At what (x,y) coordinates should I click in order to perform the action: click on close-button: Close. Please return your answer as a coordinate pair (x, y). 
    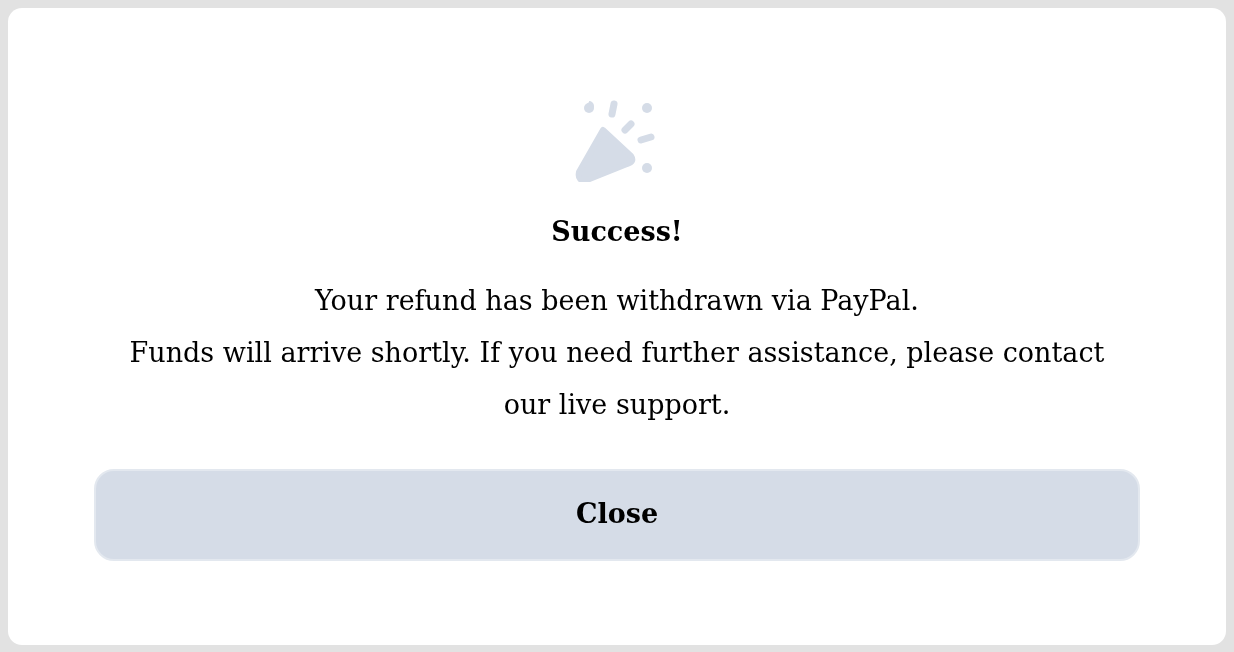
    Looking at the image, I should click on (617, 514).